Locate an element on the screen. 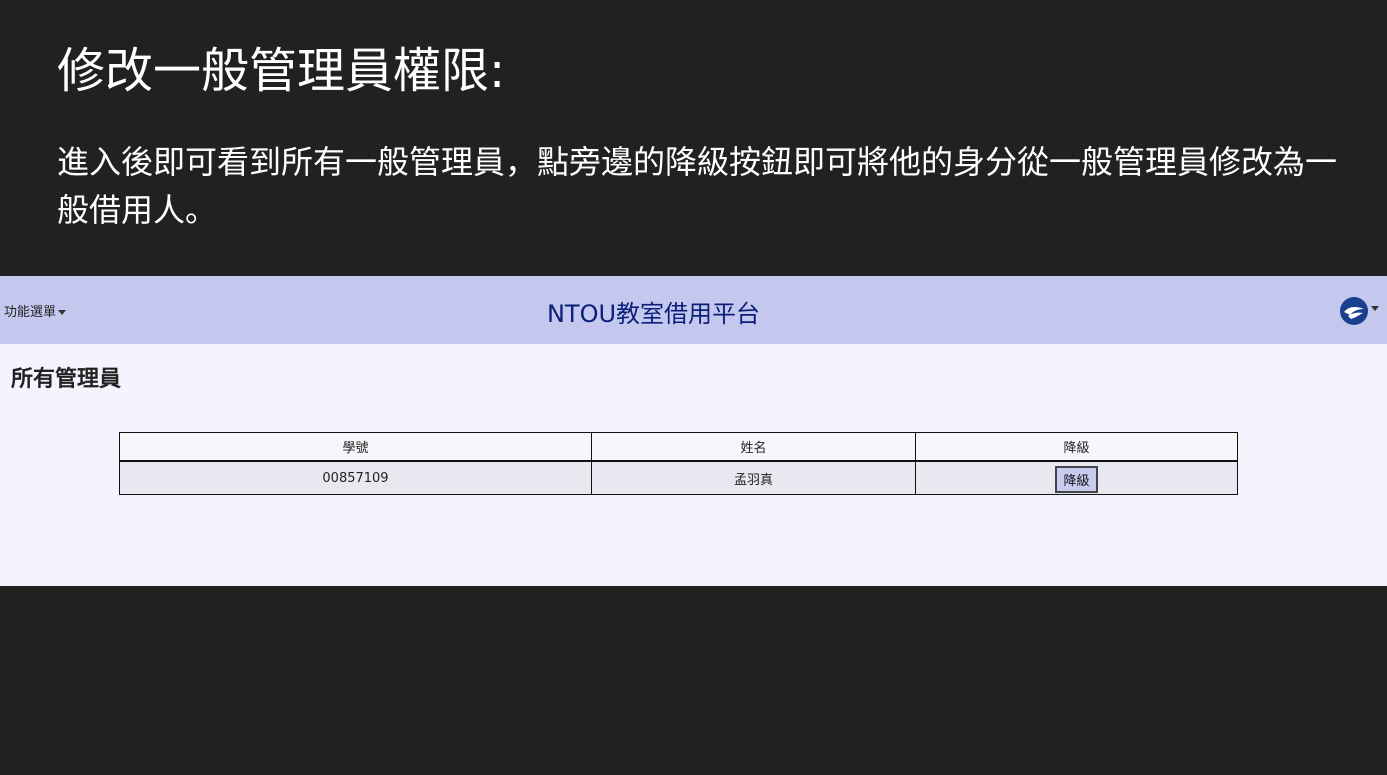 This screenshot has height=775, width=1387. column-header-name: 姓名 is located at coordinates (753, 447).